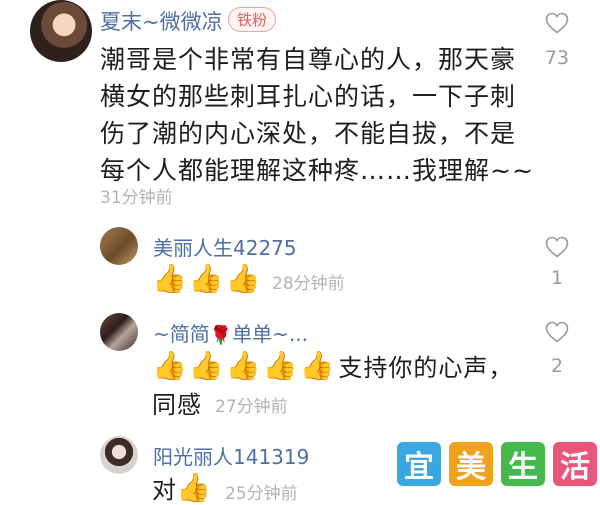 The height and width of the screenshot is (505, 600). Describe the element at coordinates (181, 334) in the screenshot. I see `user-name-prefix: ~简简` at that location.